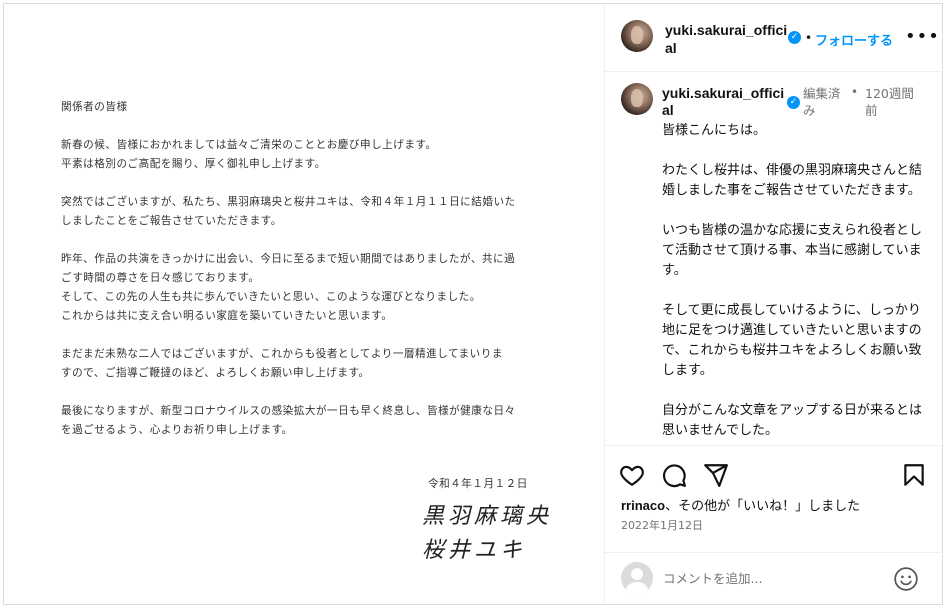  I want to click on letter-line: を過ごせるよう、心よりお祈り申し上げます。, so click(177, 430).